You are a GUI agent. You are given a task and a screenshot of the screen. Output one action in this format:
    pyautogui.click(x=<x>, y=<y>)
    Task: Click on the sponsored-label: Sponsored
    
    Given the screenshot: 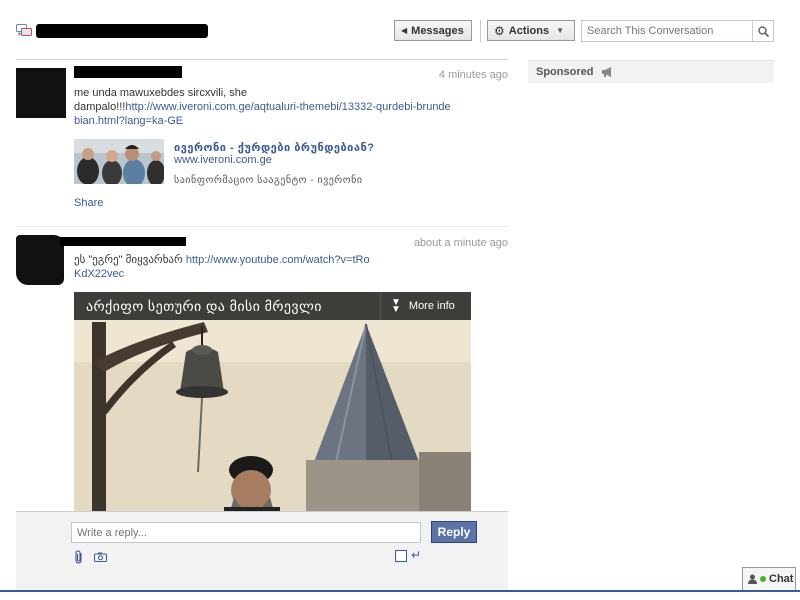 What is the action you would take?
    pyautogui.click(x=565, y=72)
    